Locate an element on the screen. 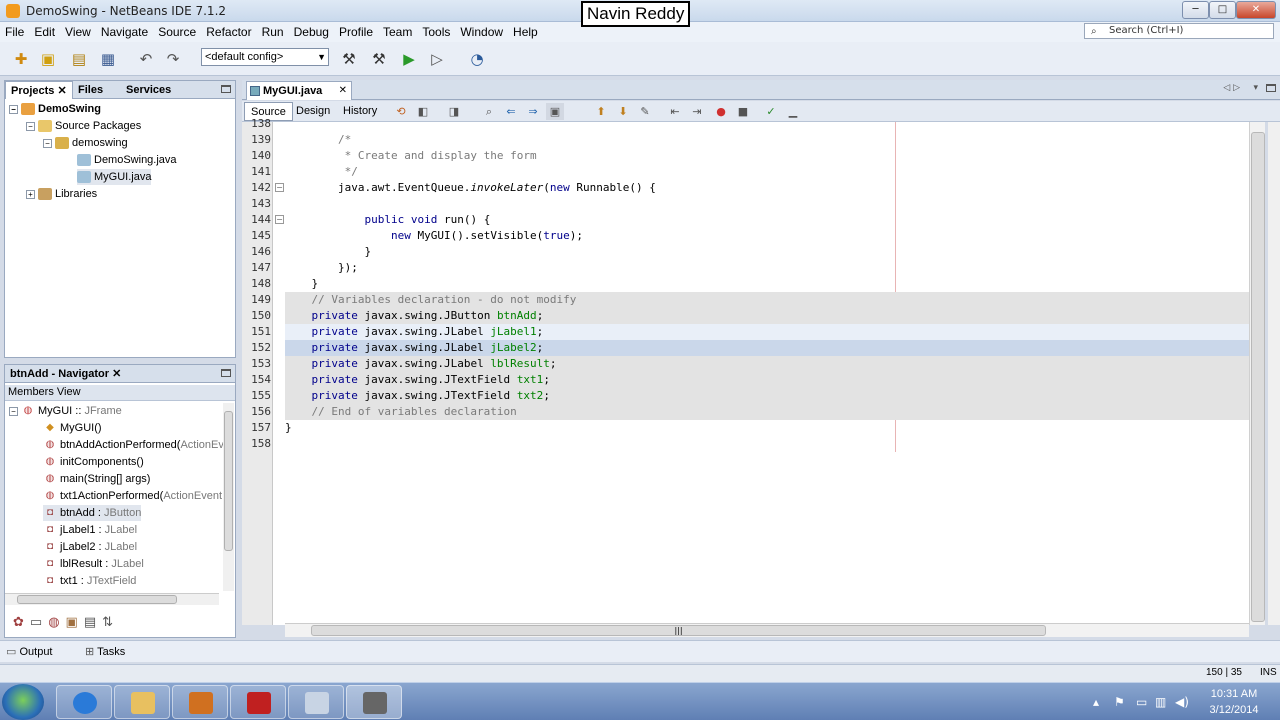  code-line: /* is located at coordinates (767, 140).